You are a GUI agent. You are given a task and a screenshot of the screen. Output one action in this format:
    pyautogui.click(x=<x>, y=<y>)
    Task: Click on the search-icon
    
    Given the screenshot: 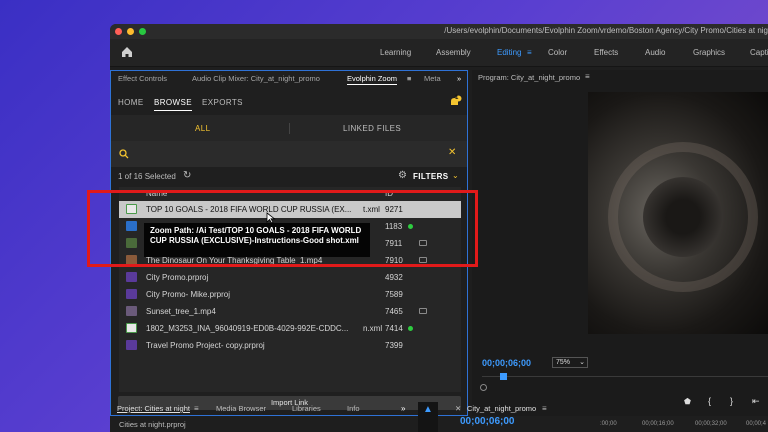 What is the action you would take?
    pyautogui.click(x=124, y=154)
    